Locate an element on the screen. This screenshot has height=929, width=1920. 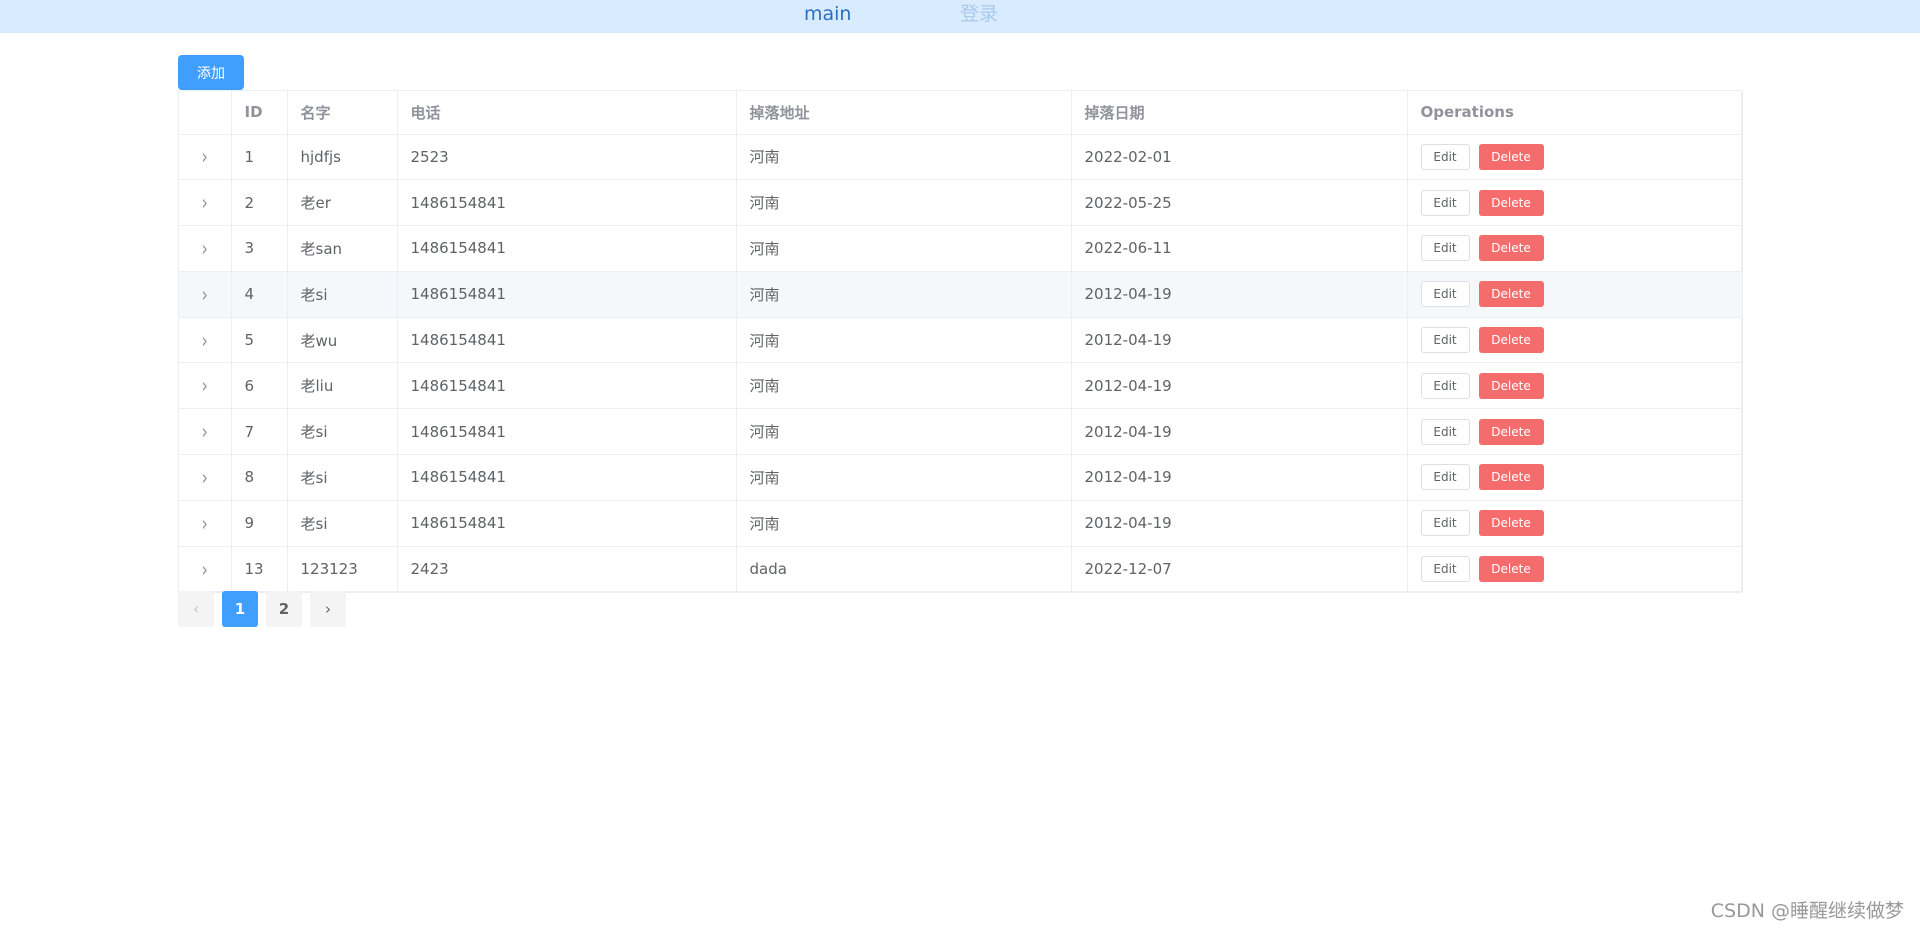
table-row: › 9 老si 1486154841 河南 2012-04-19 Edit Delete is located at coordinates (961, 523).